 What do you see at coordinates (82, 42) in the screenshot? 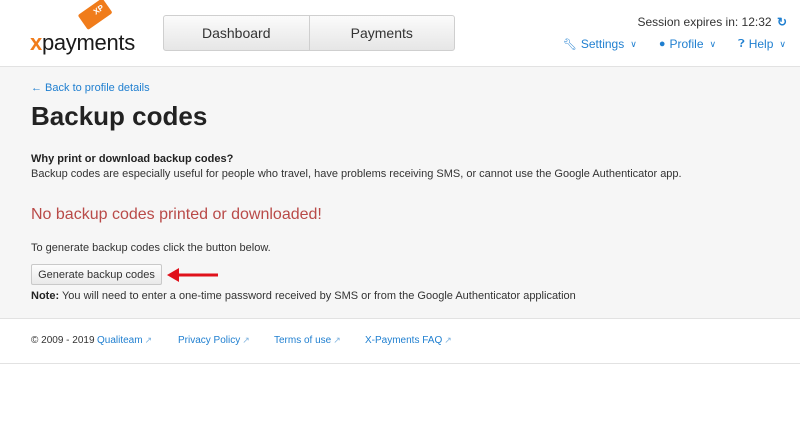
I see `logo-text: xpayments` at bounding box center [82, 42].